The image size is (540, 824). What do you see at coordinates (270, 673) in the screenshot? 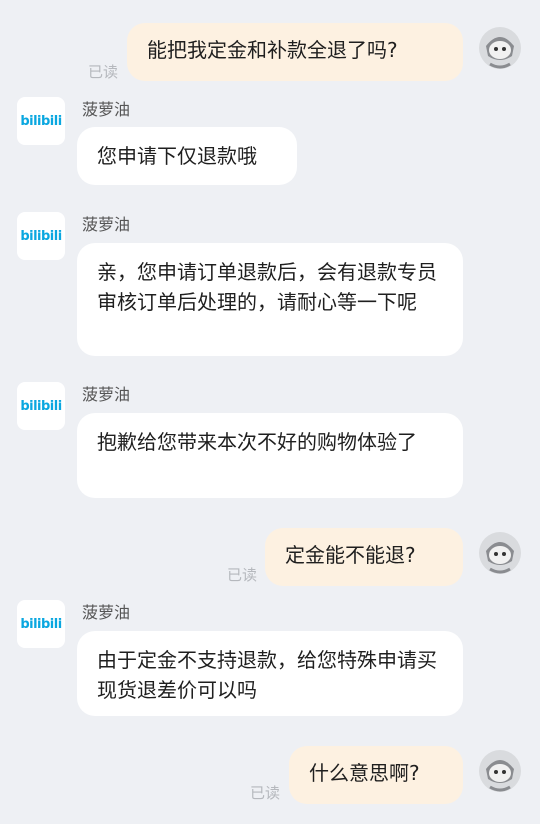
I see `incoming-message: 由于定金不支持退款，给您特殊申请买现货退差价可以吗` at bounding box center [270, 673].